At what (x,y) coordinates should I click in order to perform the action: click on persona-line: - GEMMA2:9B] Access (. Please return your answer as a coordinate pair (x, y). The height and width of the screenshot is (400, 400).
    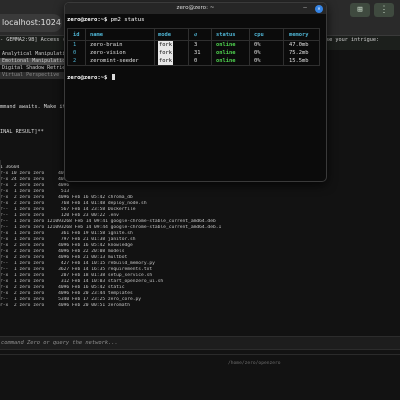
    Looking at the image, I should click on (33, 40).